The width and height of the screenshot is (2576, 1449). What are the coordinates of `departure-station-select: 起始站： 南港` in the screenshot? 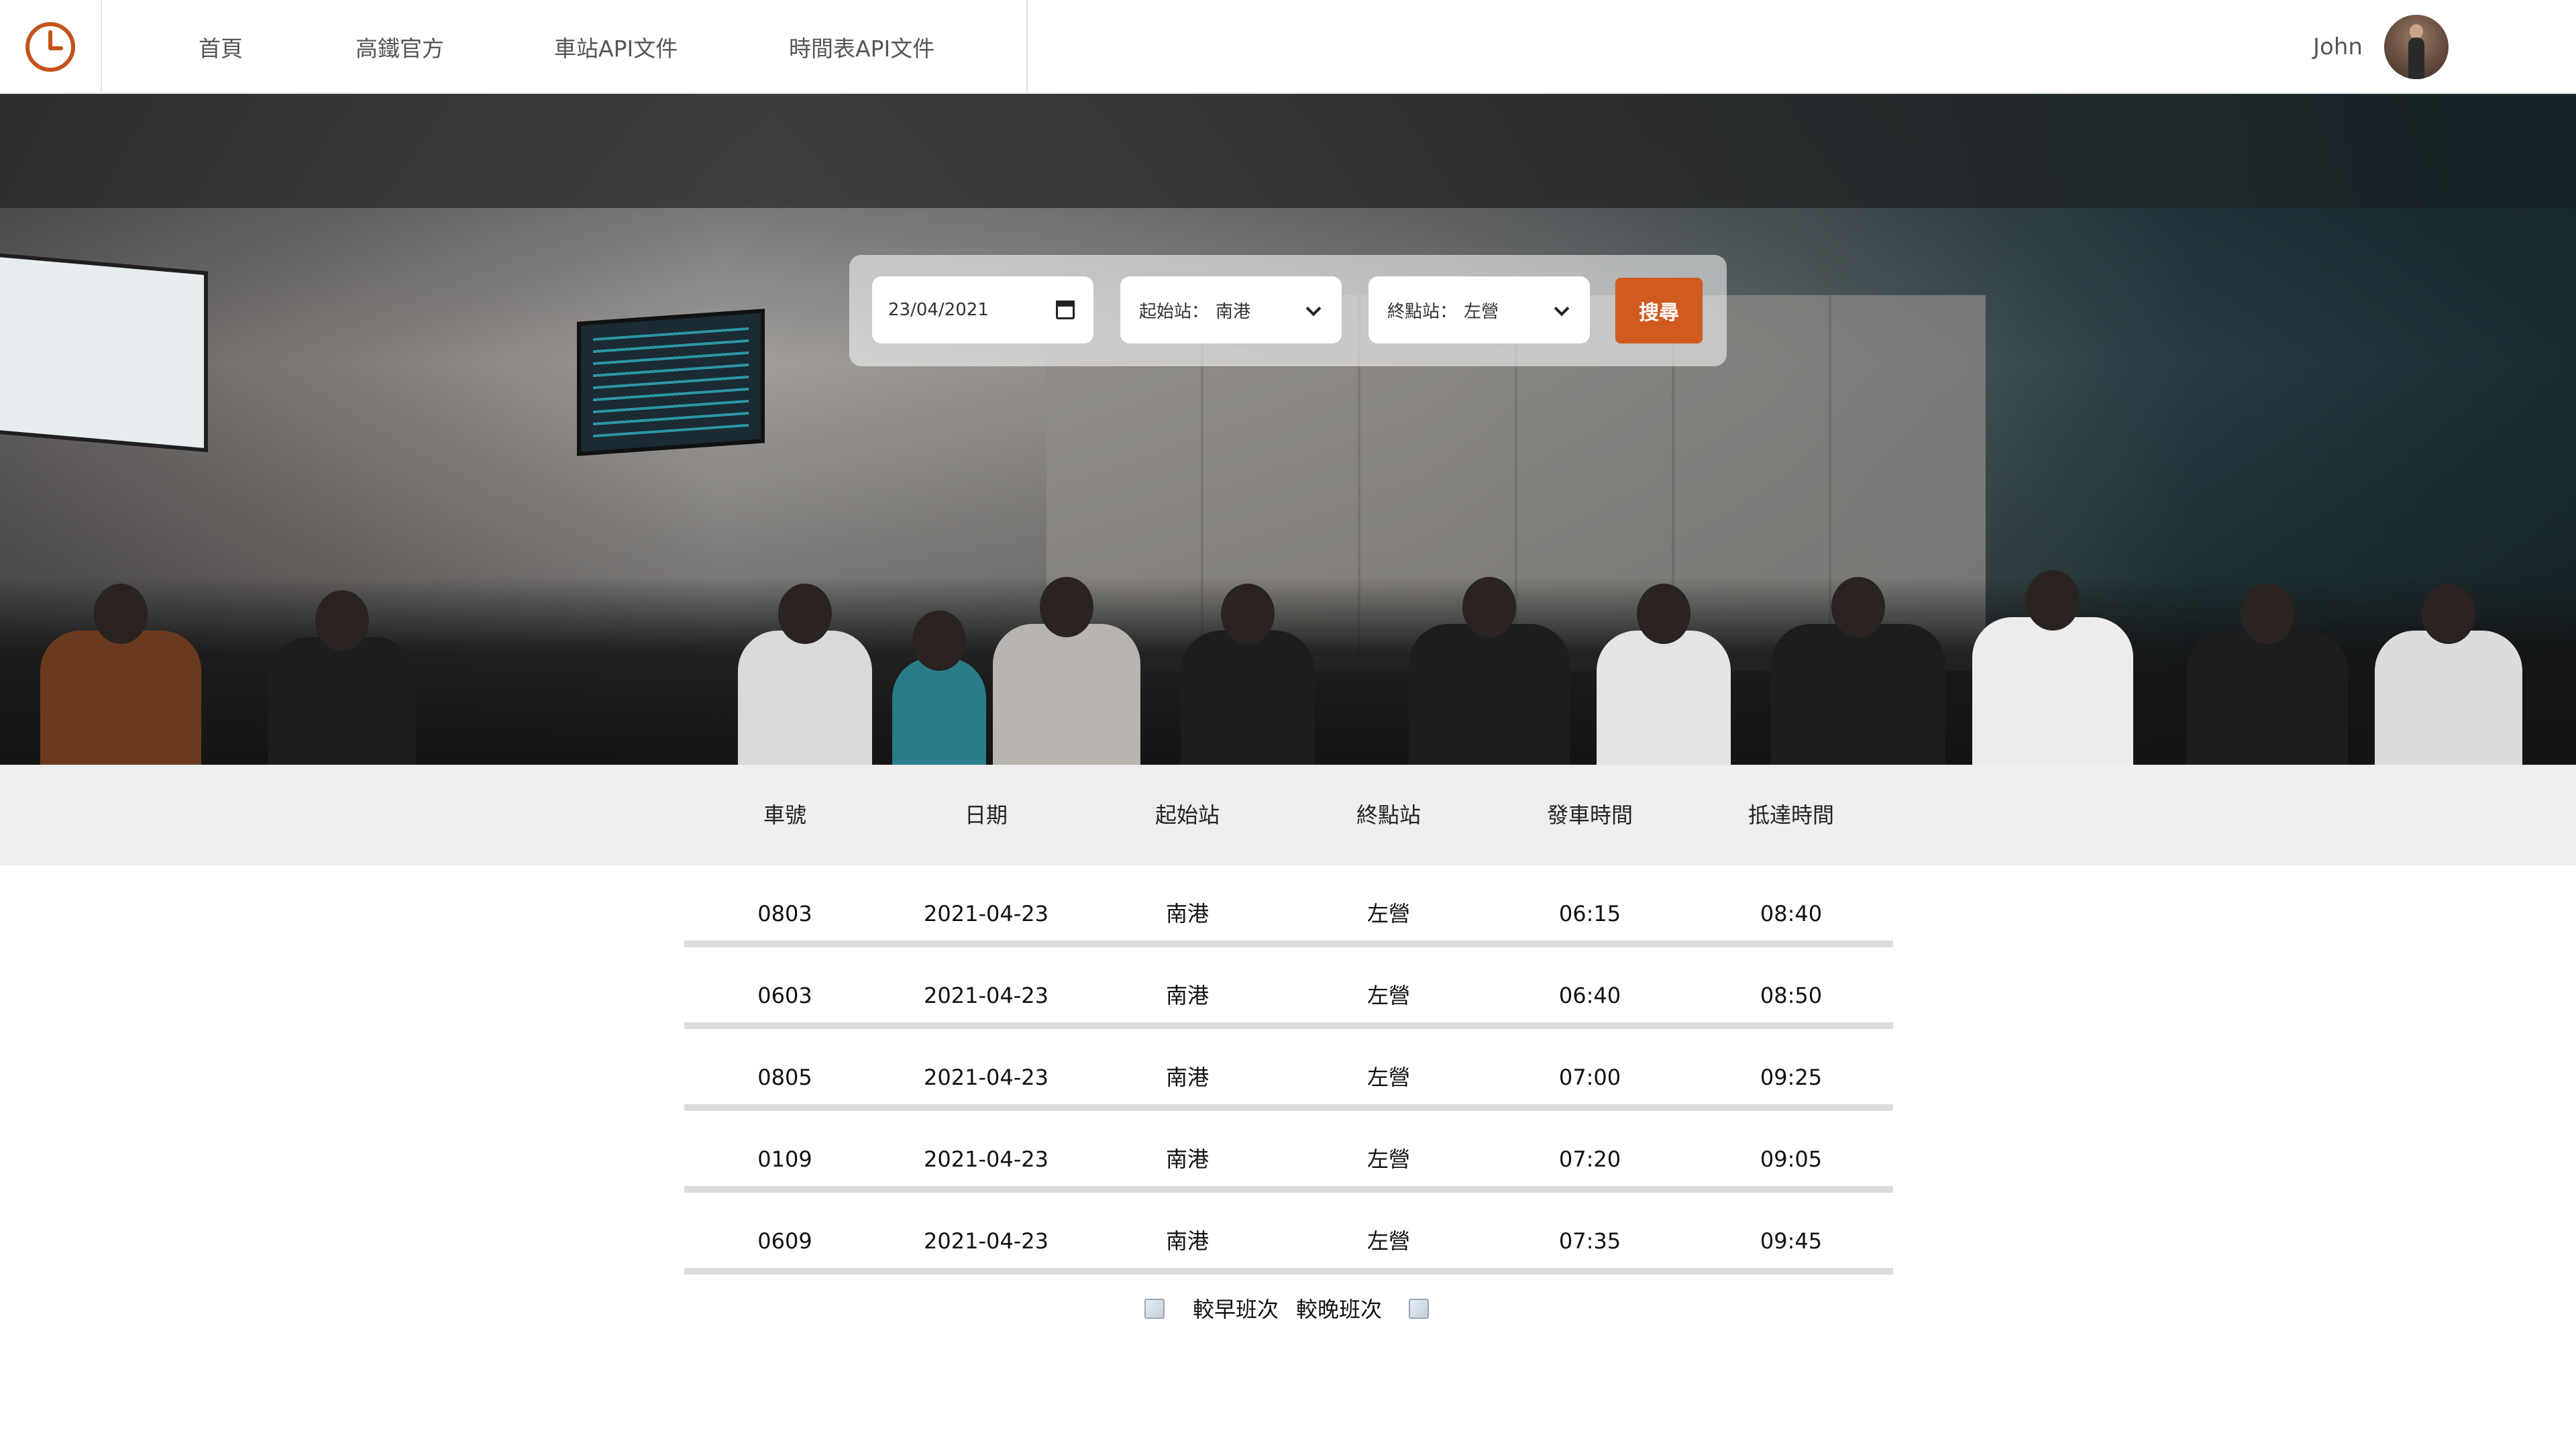 It's located at (1231, 309).